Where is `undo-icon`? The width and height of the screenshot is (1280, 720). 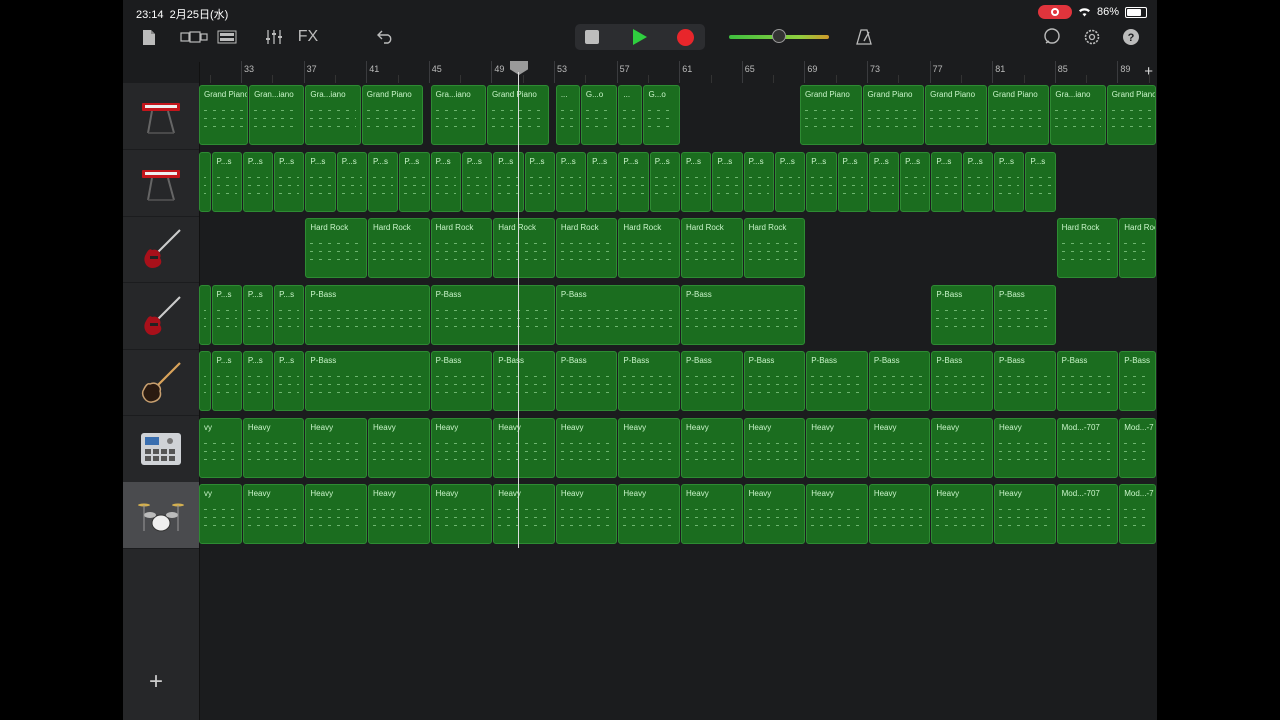 undo-icon is located at coordinates (386, 37).